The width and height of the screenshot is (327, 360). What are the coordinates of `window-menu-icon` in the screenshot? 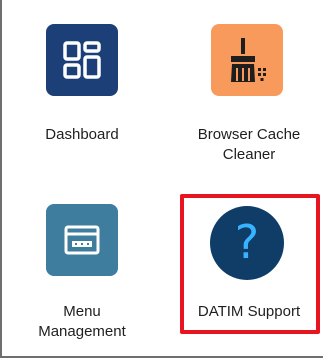 It's located at (82, 240).